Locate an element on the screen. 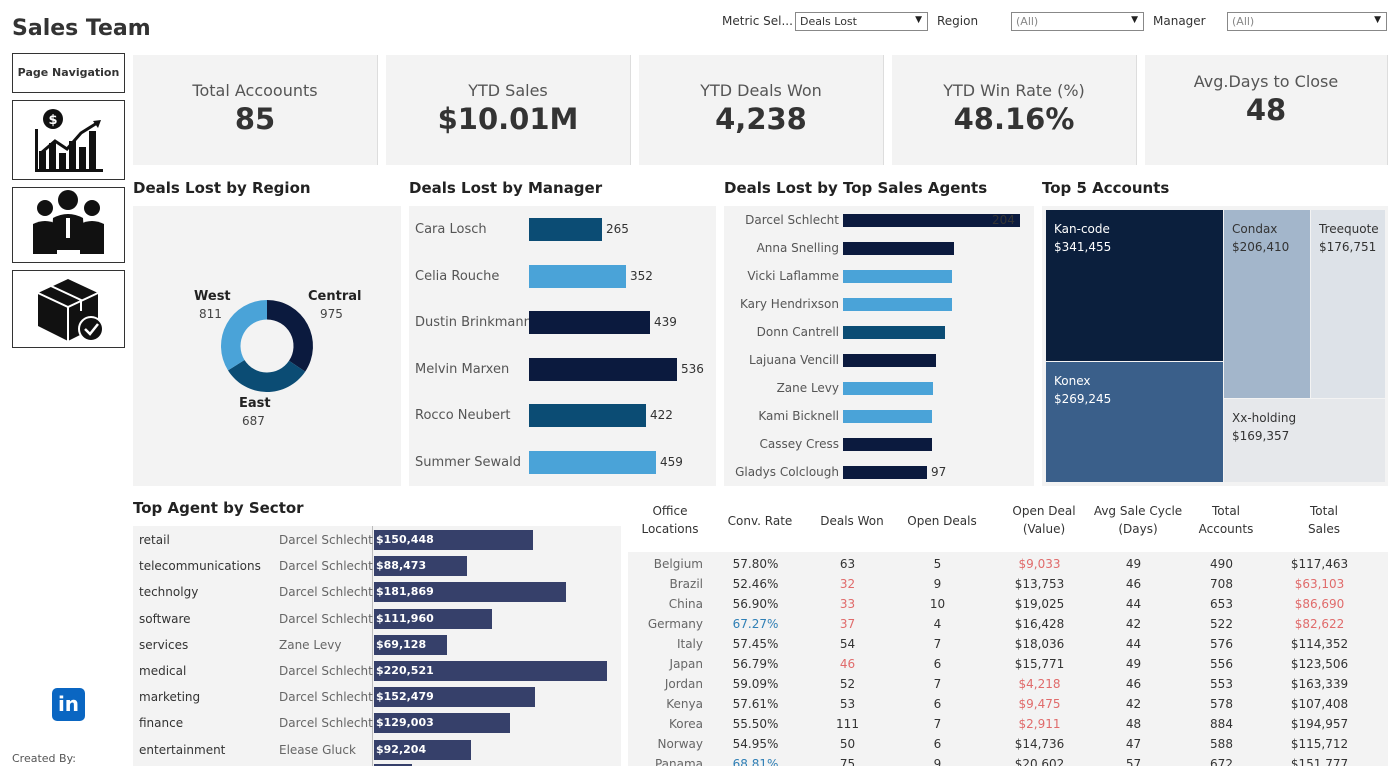  kpi-value: 85 is located at coordinates (255, 119).